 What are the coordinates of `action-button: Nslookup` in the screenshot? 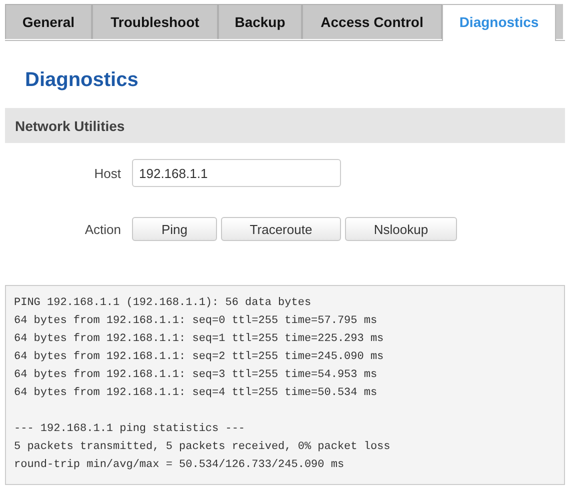 It's located at (401, 229).